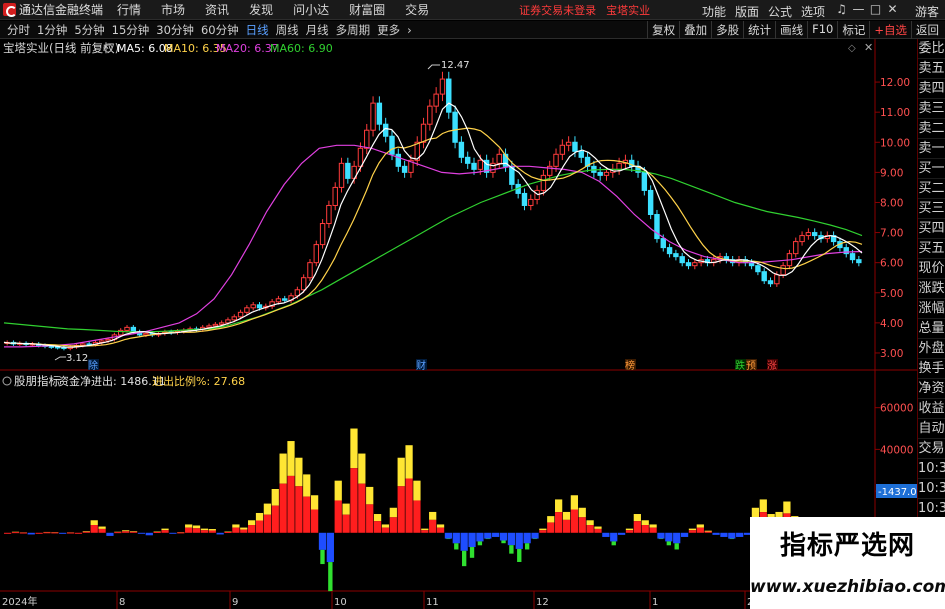  What do you see at coordinates (557, 10) in the screenshot?
I see `login-status: 证券交易未登录` at bounding box center [557, 10].